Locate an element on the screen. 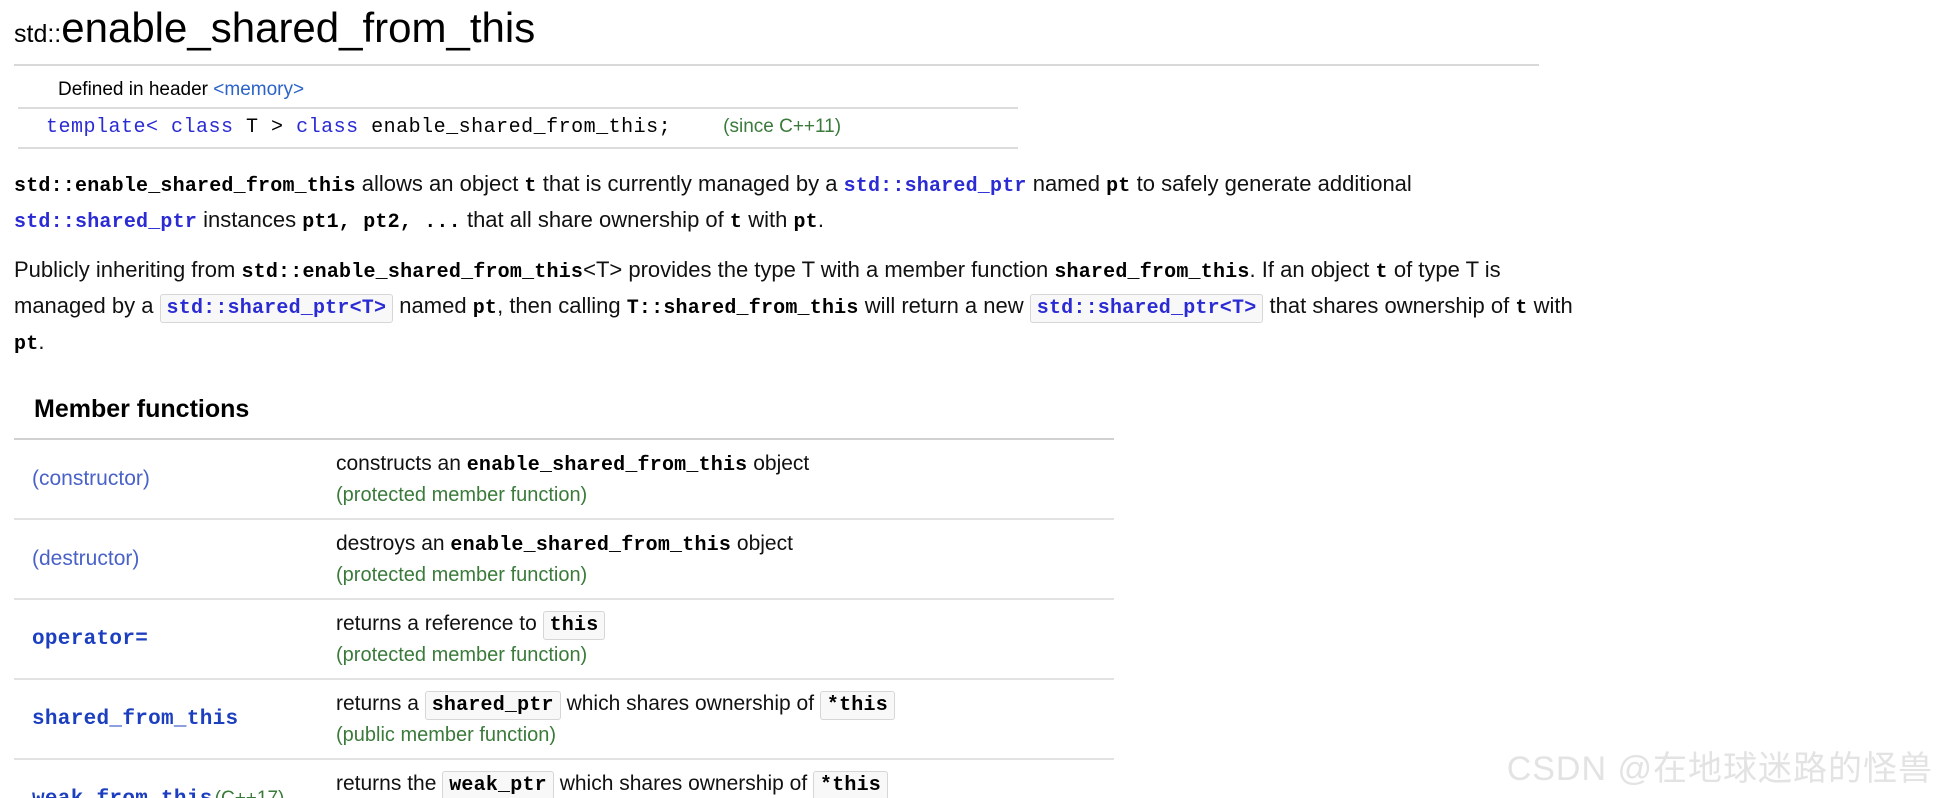 The height and width of the screenshot is (798, 1957). title-block: std::enable_shared_from_this is located at coordinates (978, 30).